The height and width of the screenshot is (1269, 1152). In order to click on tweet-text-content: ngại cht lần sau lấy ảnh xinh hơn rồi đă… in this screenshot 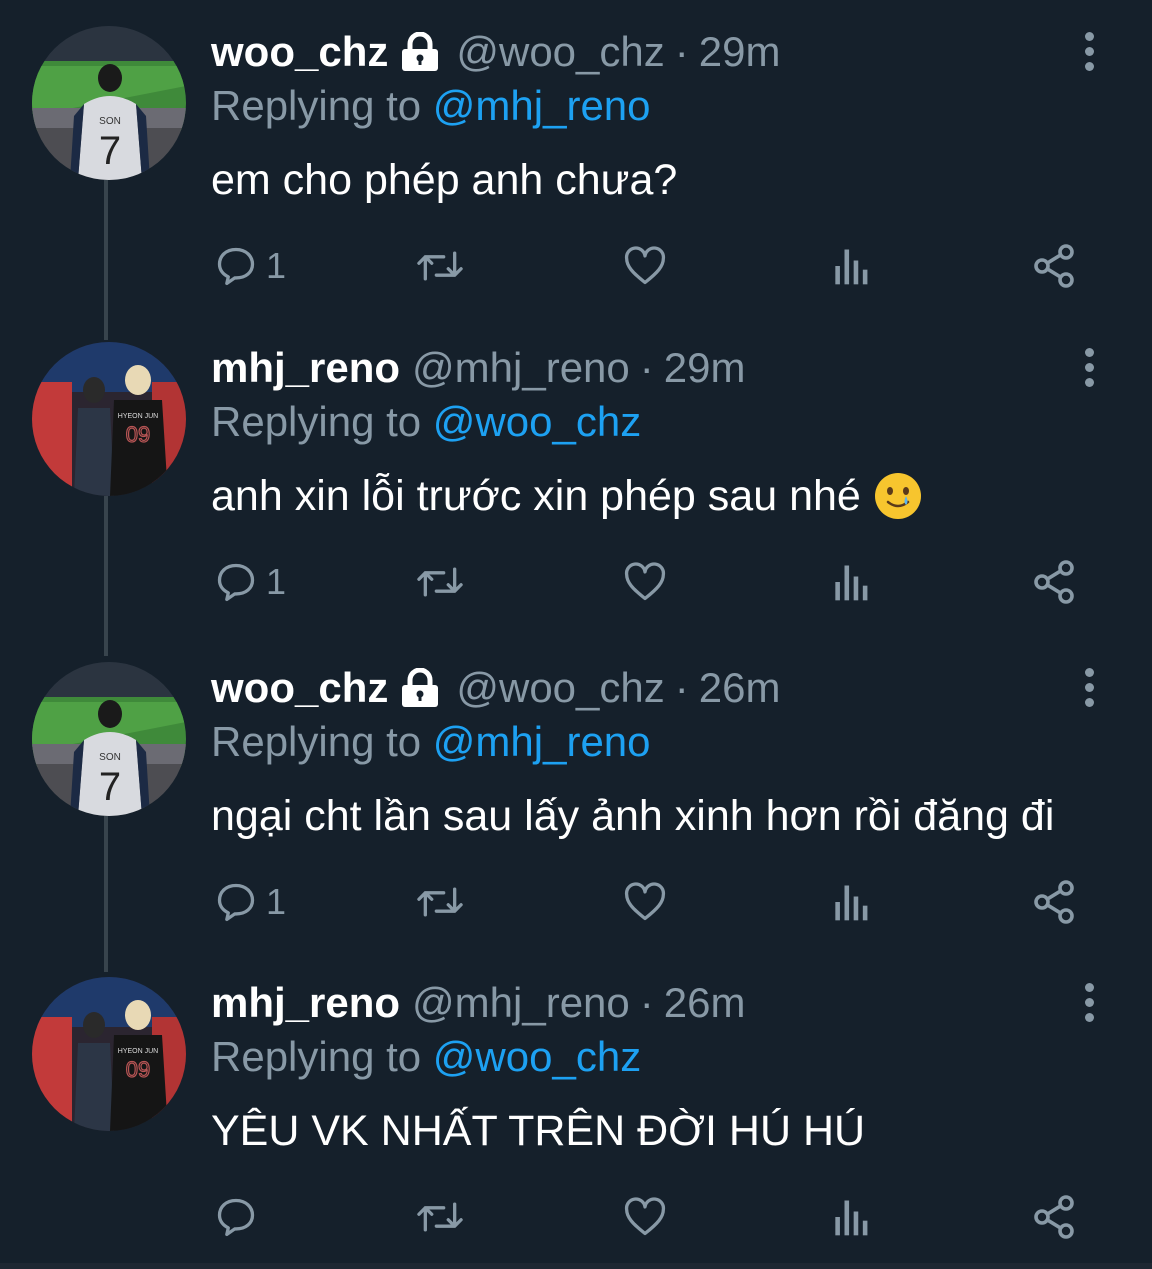, I will do `click(633, 816)`.